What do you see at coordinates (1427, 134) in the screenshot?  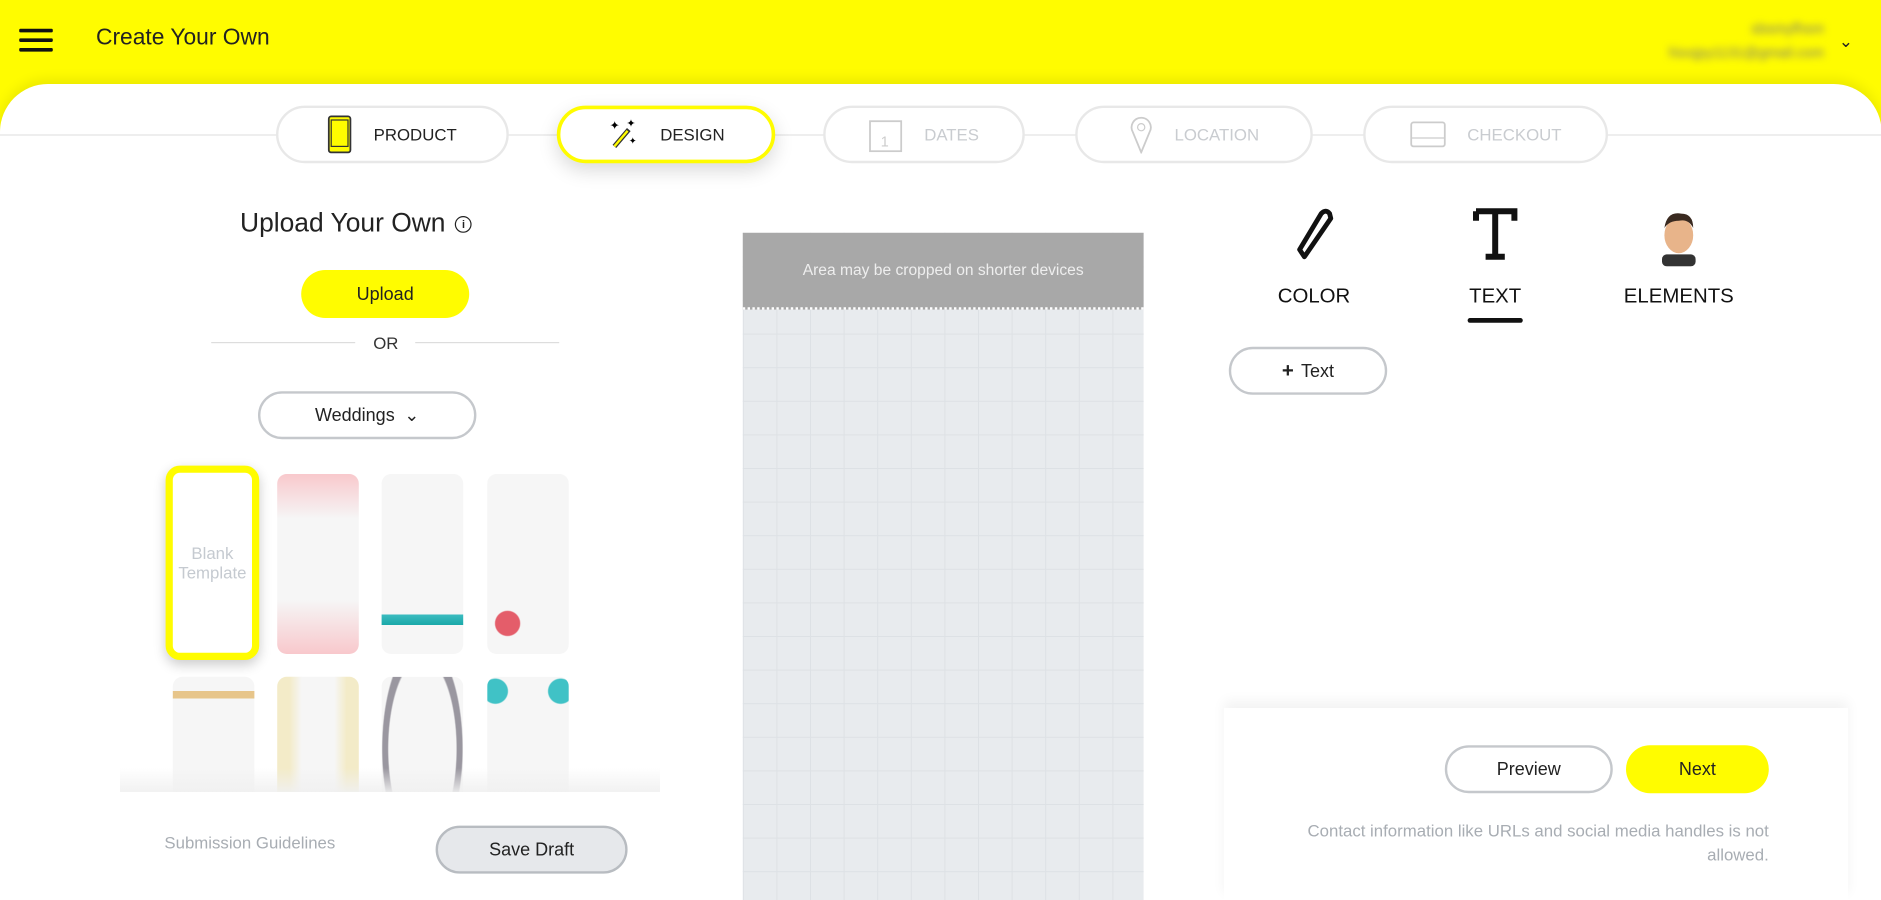 I see `card-icon` at bounding box center [1427, 134].